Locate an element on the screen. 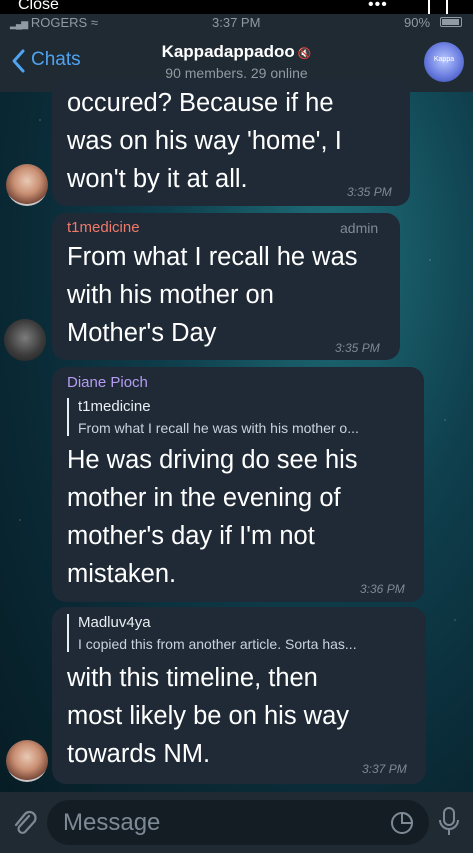 The height and width of the screenshot is (853, 473). battery-percent: 90% is located at coordinates (417, 22).